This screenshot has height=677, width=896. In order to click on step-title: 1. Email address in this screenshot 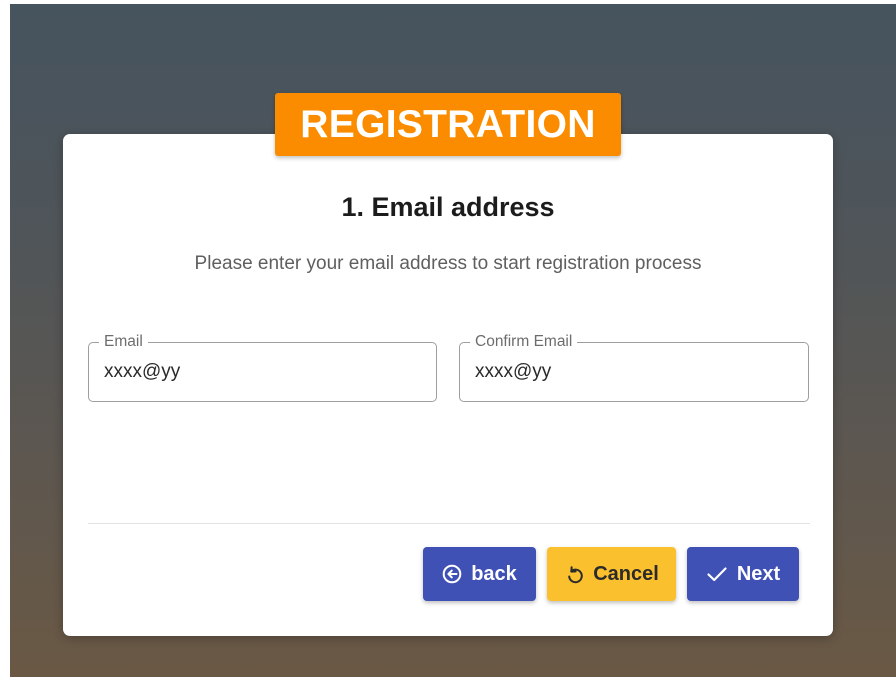, I will do `click(448, 207)`.